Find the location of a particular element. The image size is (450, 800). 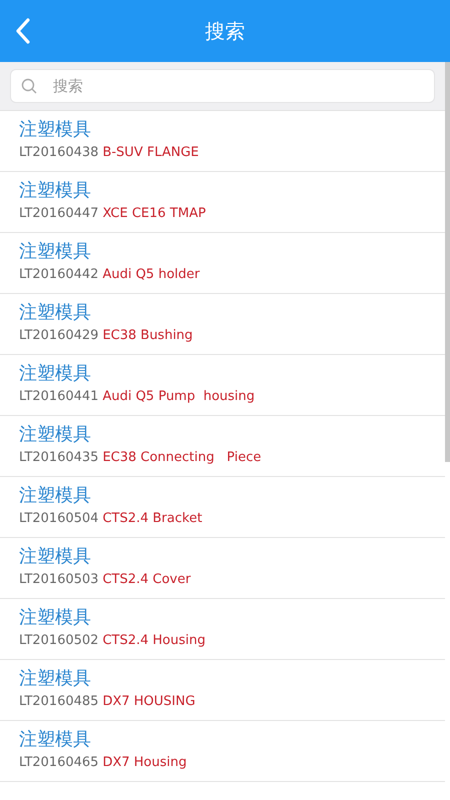

item-code: LT20160438 is located at coordinates (59, 152).